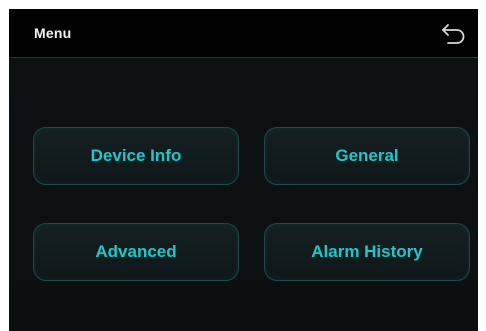 The height and width of the screenshot is (331, 486). I want to click on alarm-history-label: Alarm History, so click(367, 251).